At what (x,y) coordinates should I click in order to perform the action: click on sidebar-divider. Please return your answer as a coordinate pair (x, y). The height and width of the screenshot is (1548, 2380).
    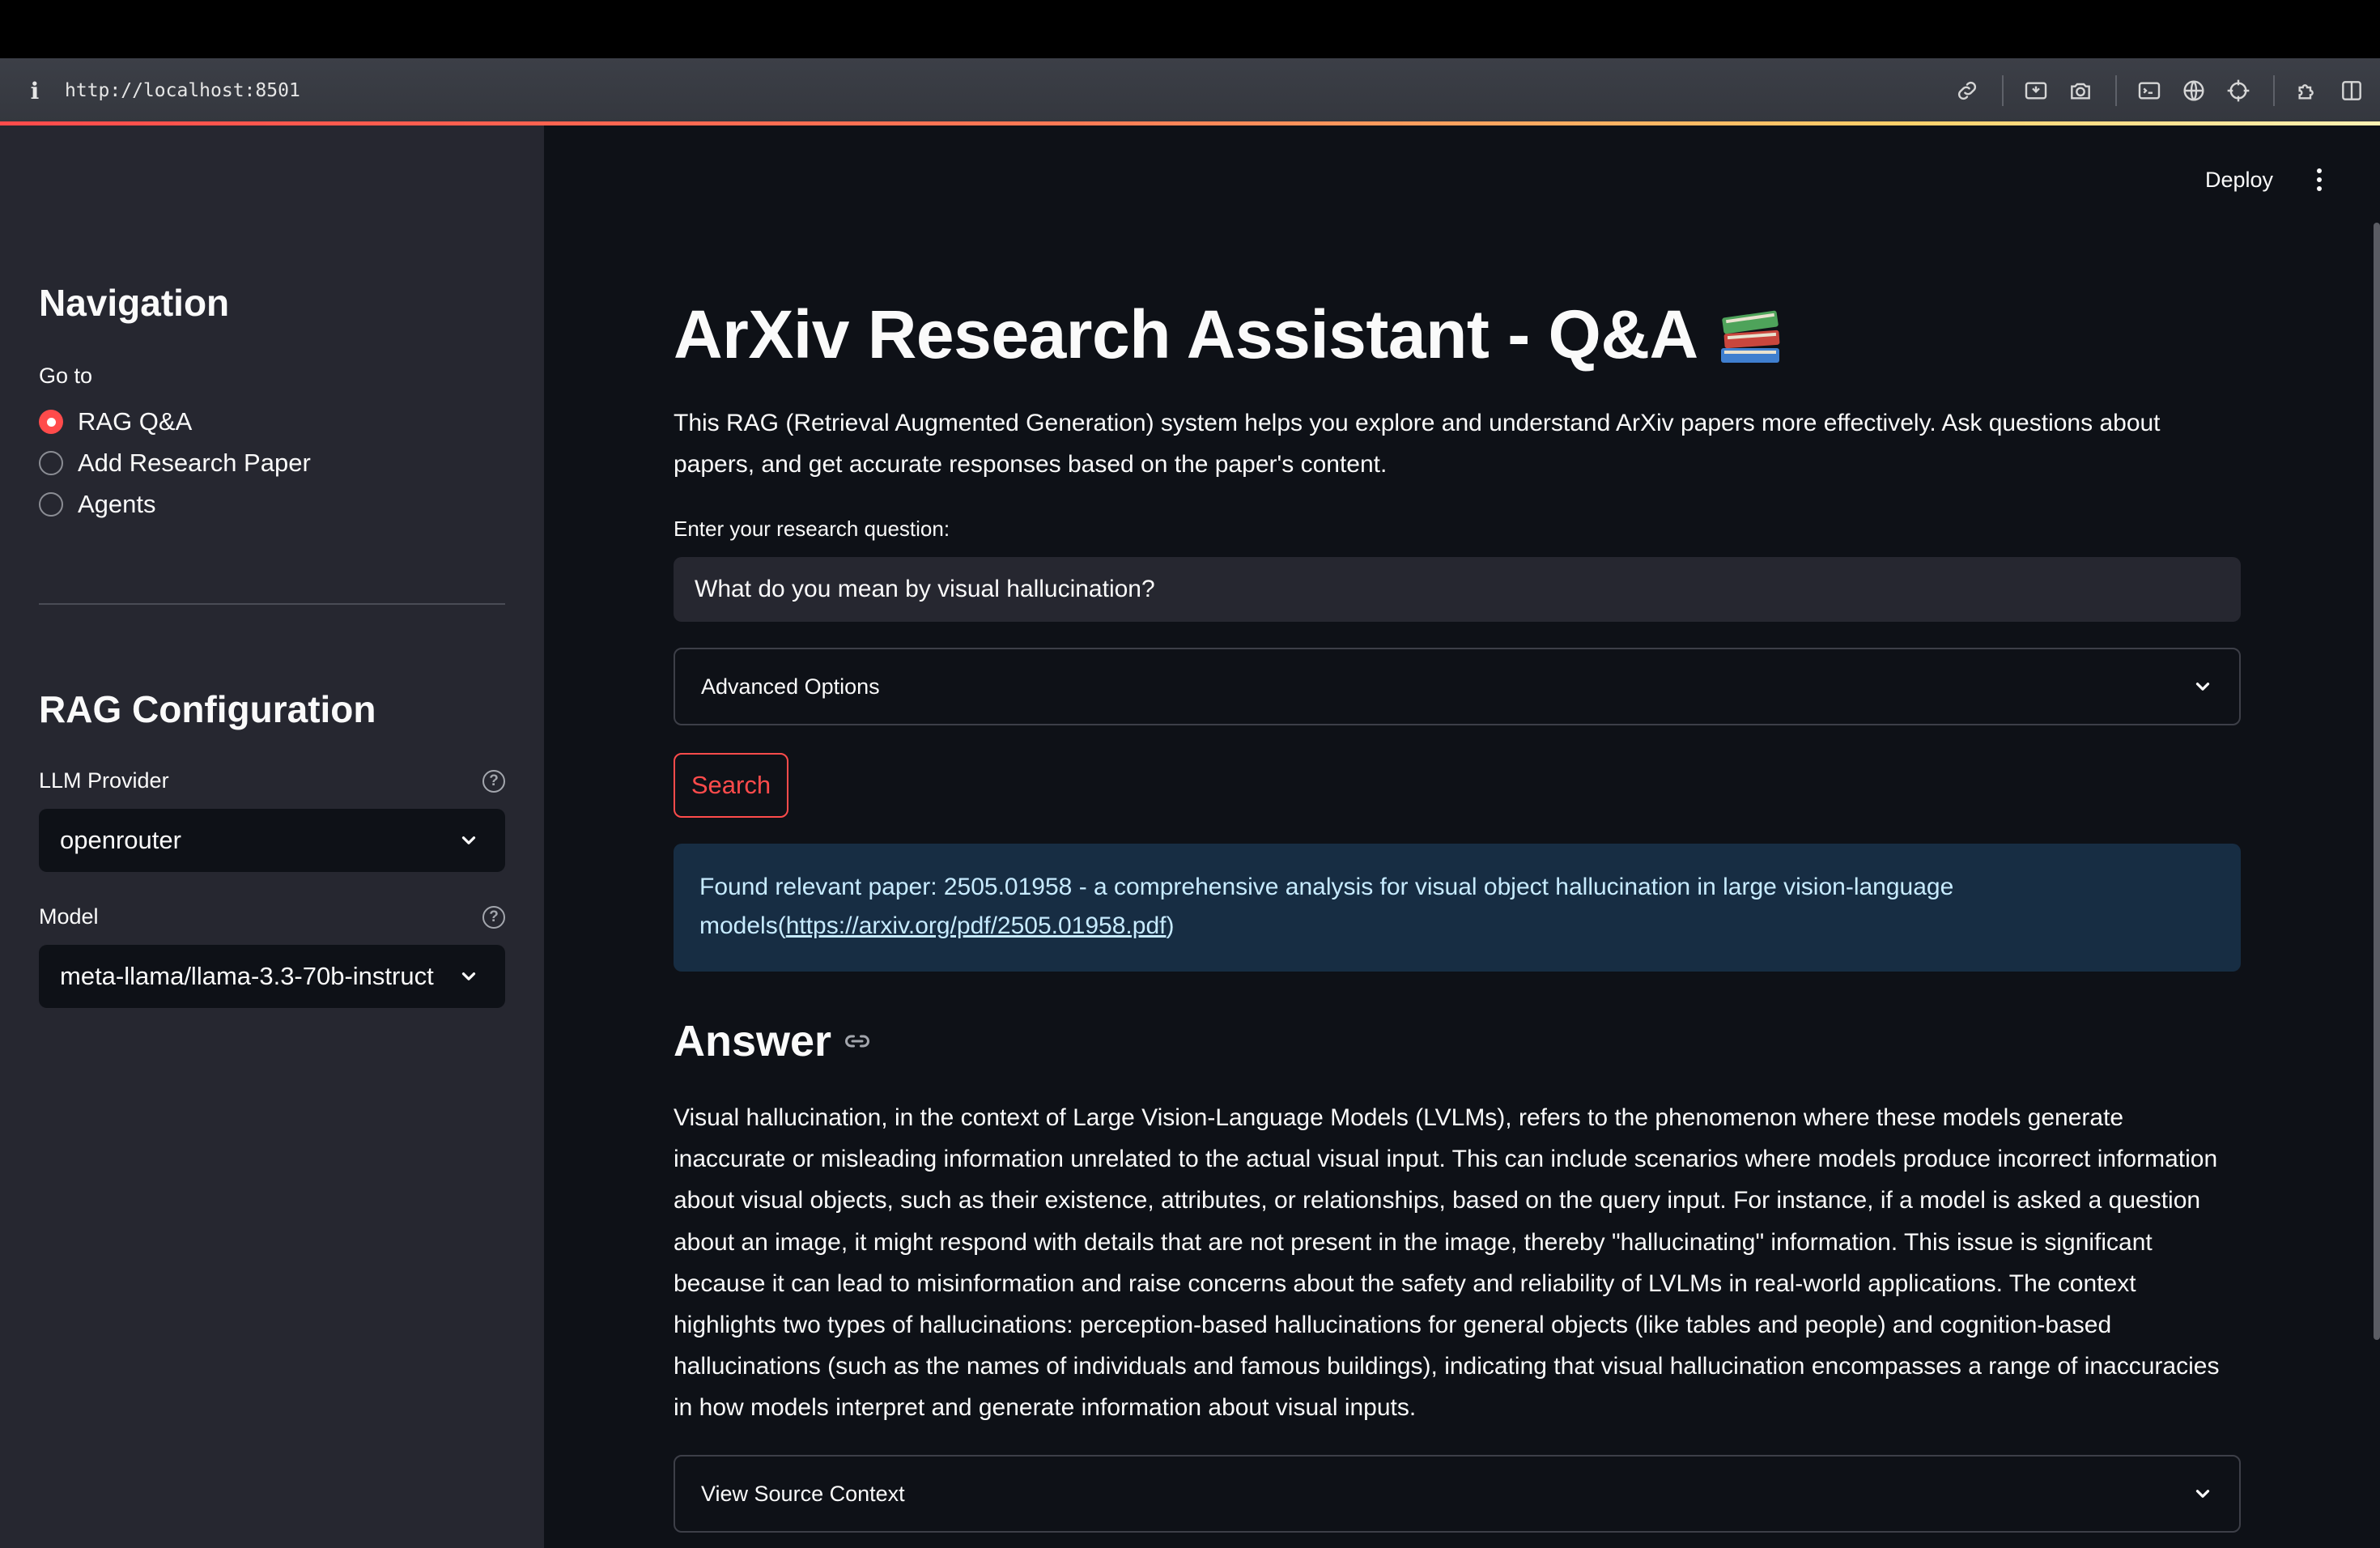
    Looking at the image, I should click on (272, 604).